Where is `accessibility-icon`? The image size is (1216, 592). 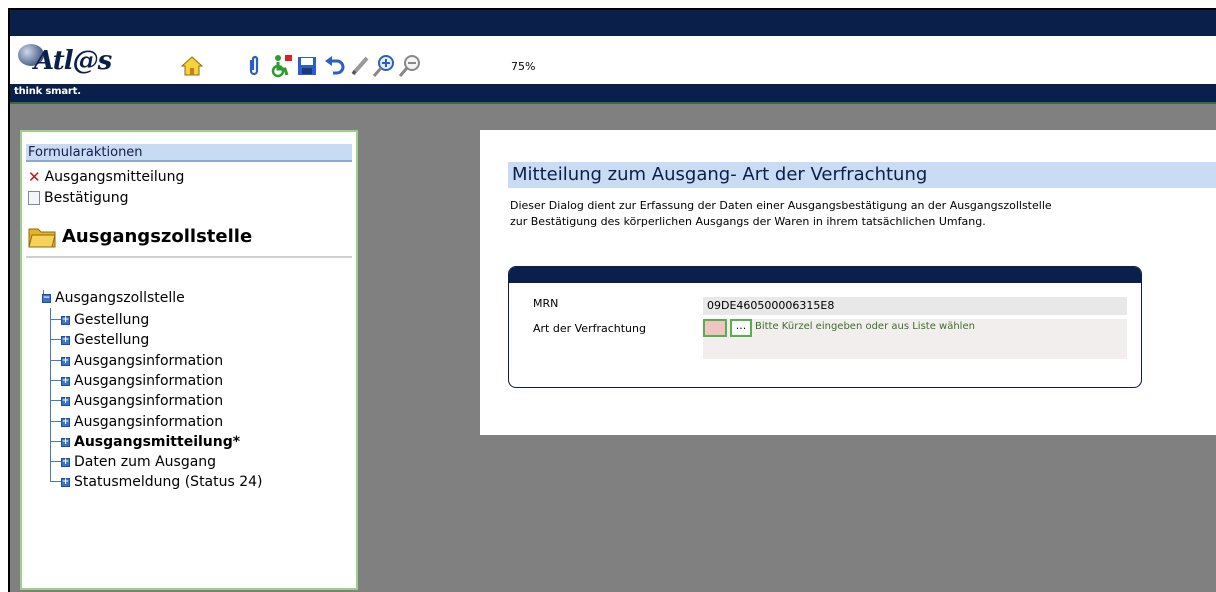
accessibility-icon is located at coordinates (281, 66).